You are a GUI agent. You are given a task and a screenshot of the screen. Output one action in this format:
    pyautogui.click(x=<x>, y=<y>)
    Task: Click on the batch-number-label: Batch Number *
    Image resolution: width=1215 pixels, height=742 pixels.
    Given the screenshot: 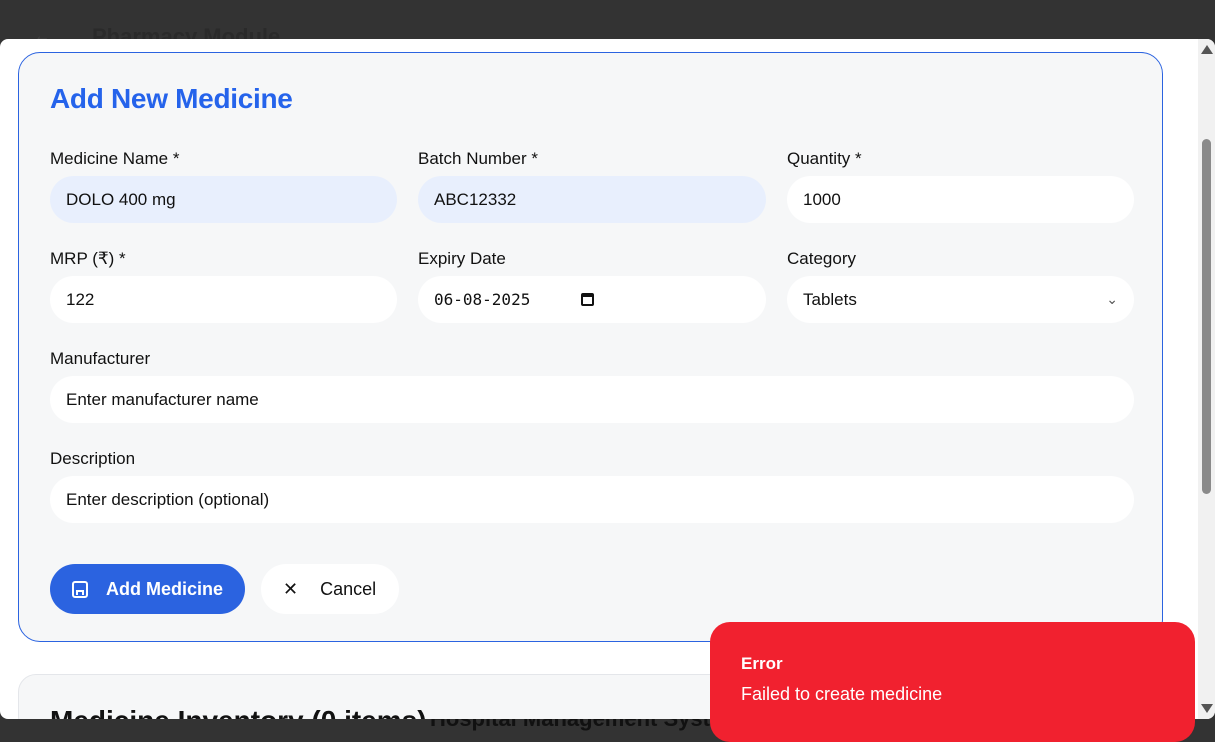 What is the action you would take?
    pyautogui.click(x=478, y=158)
    